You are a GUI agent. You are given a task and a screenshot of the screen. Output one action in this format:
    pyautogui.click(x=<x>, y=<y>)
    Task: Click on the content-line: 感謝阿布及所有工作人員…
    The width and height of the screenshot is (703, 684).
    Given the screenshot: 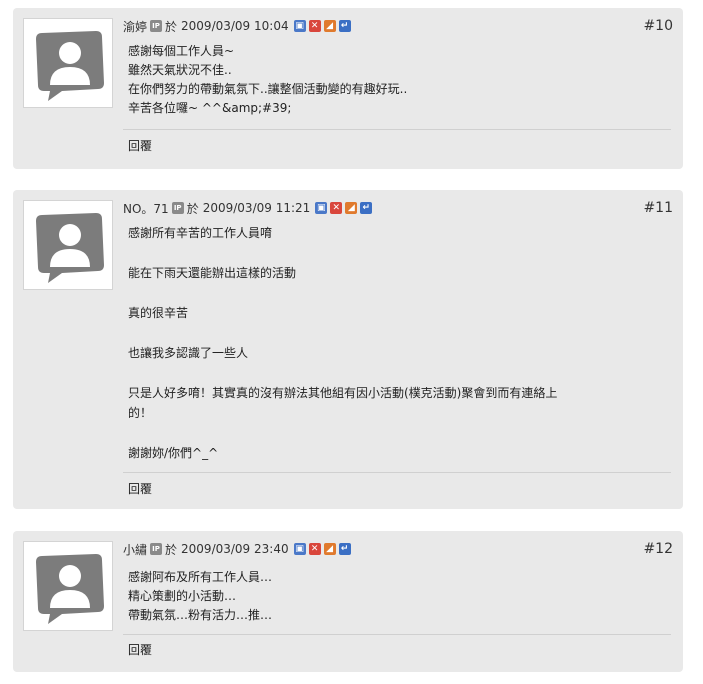 What is the action you would take?
    pyautogui.click(x=200, y=577)
    